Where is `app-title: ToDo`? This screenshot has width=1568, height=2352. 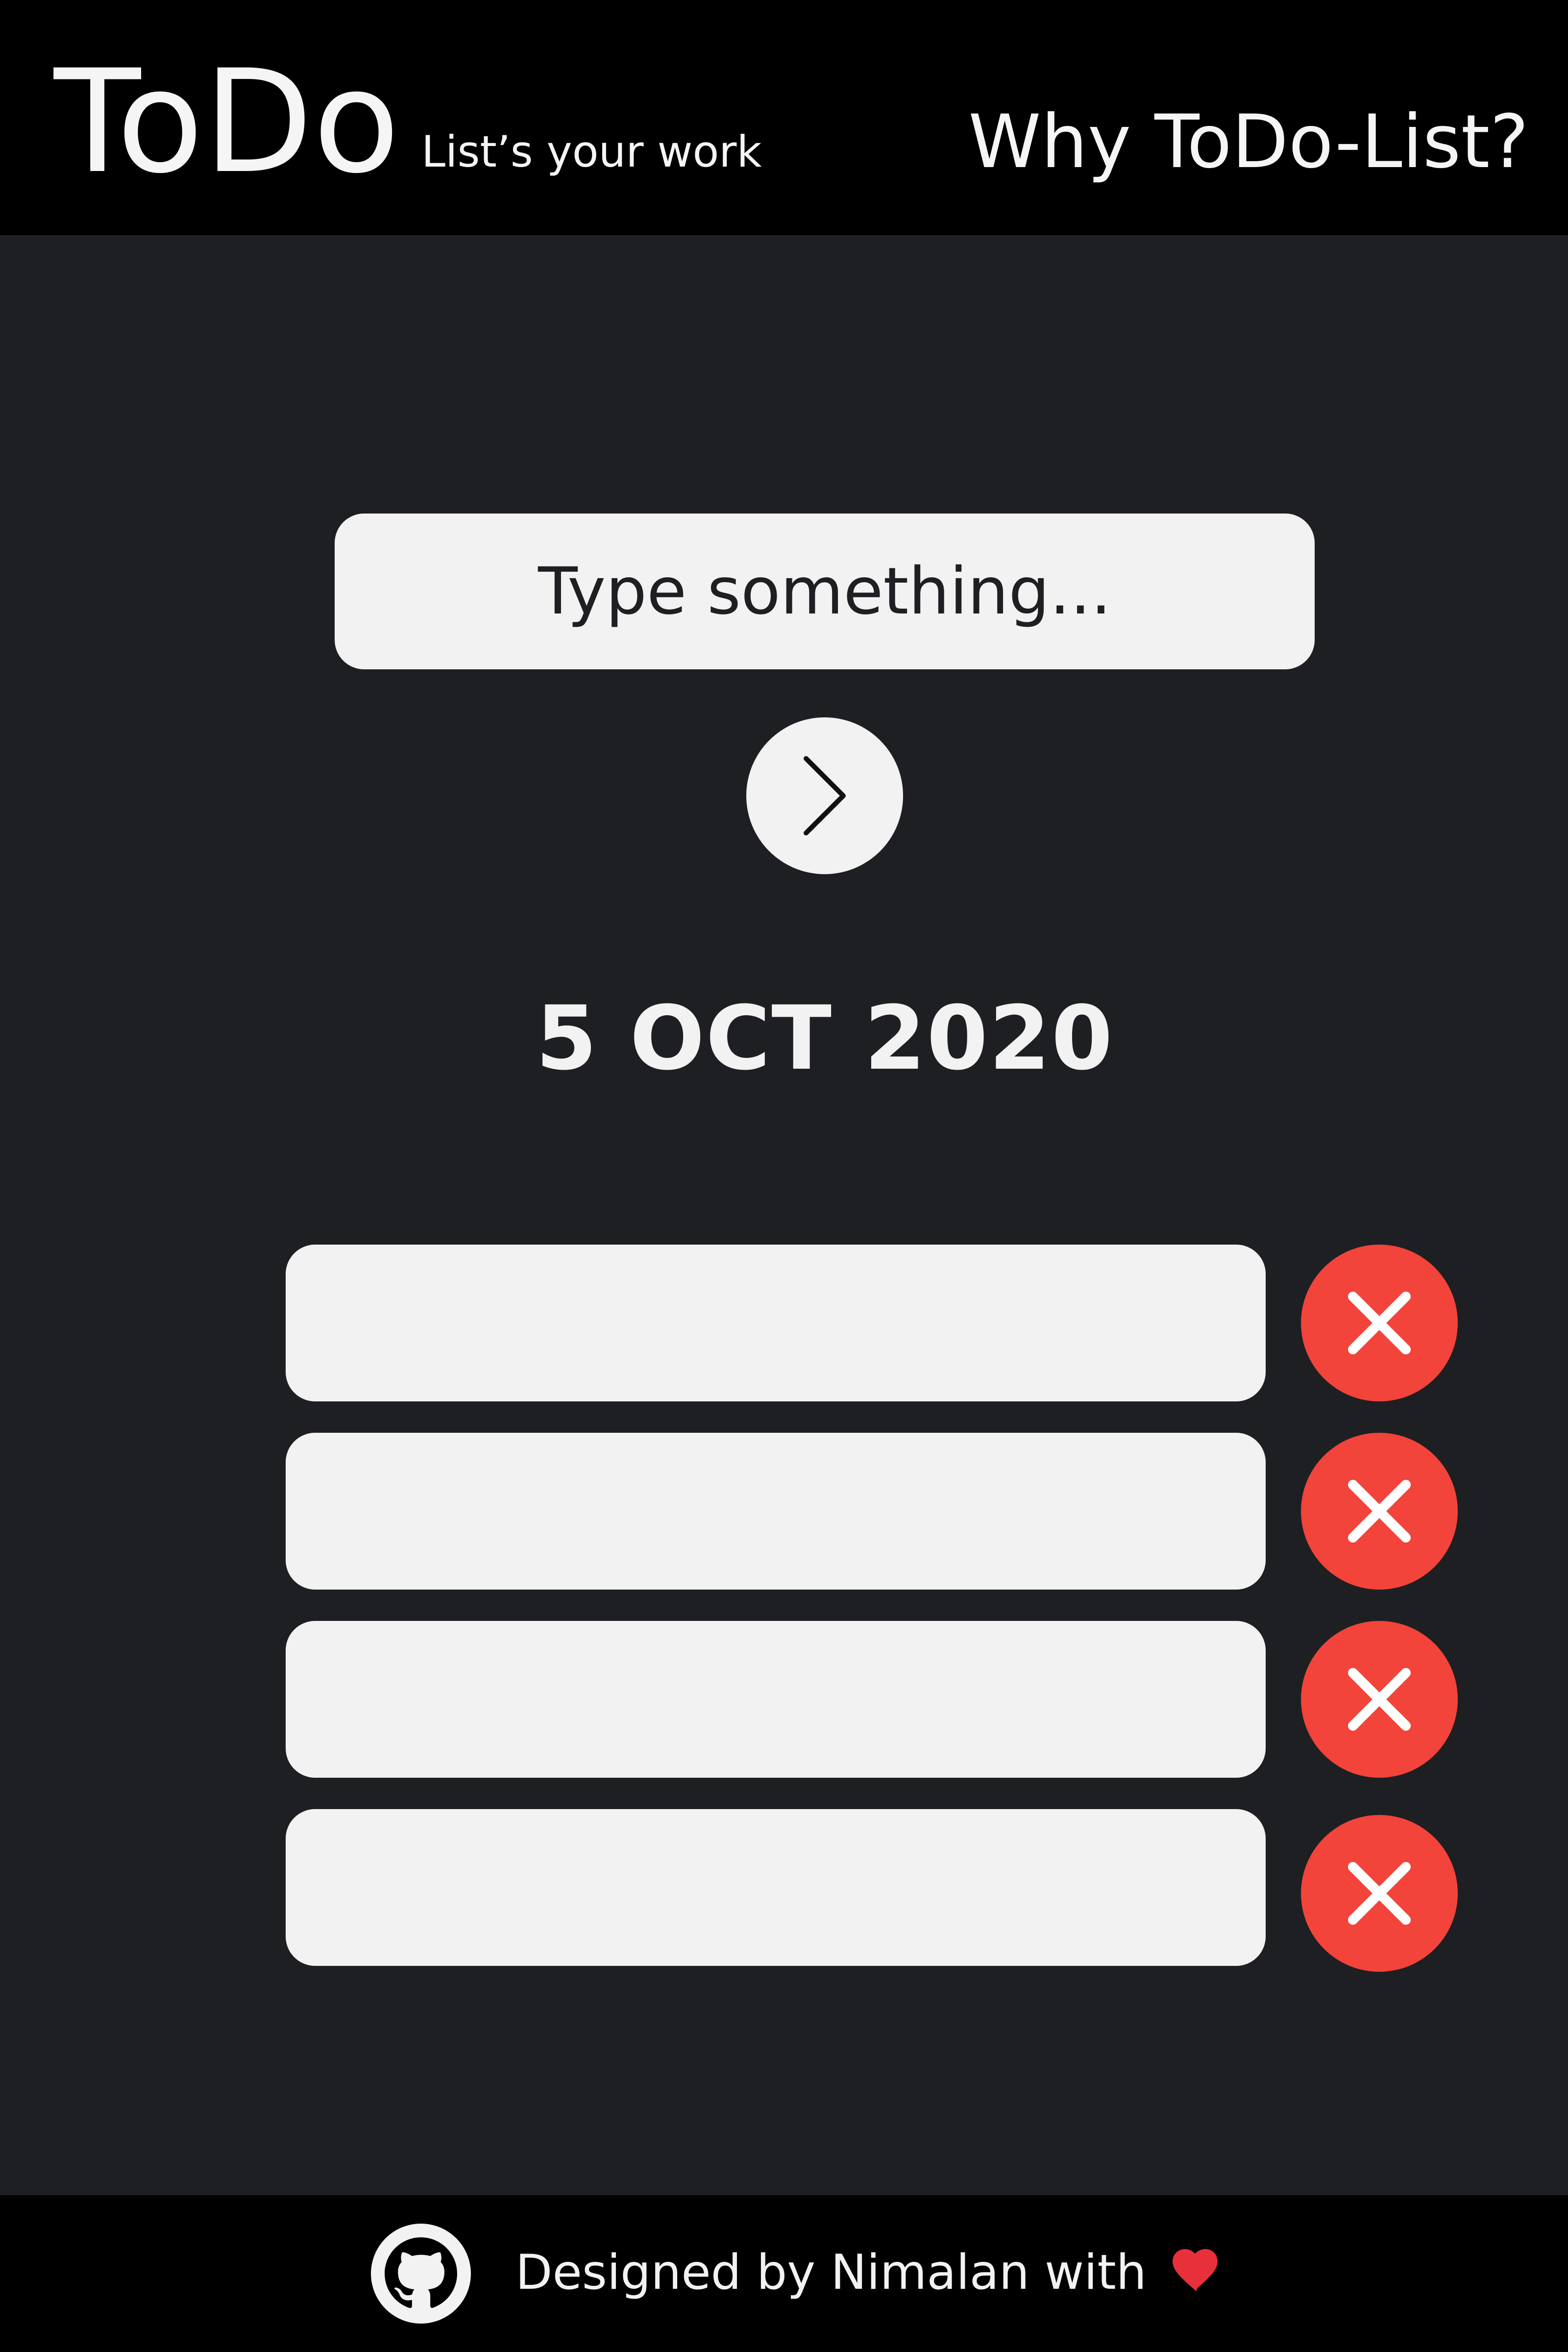
app-title: ToDo is located at coordinates (227, 122).